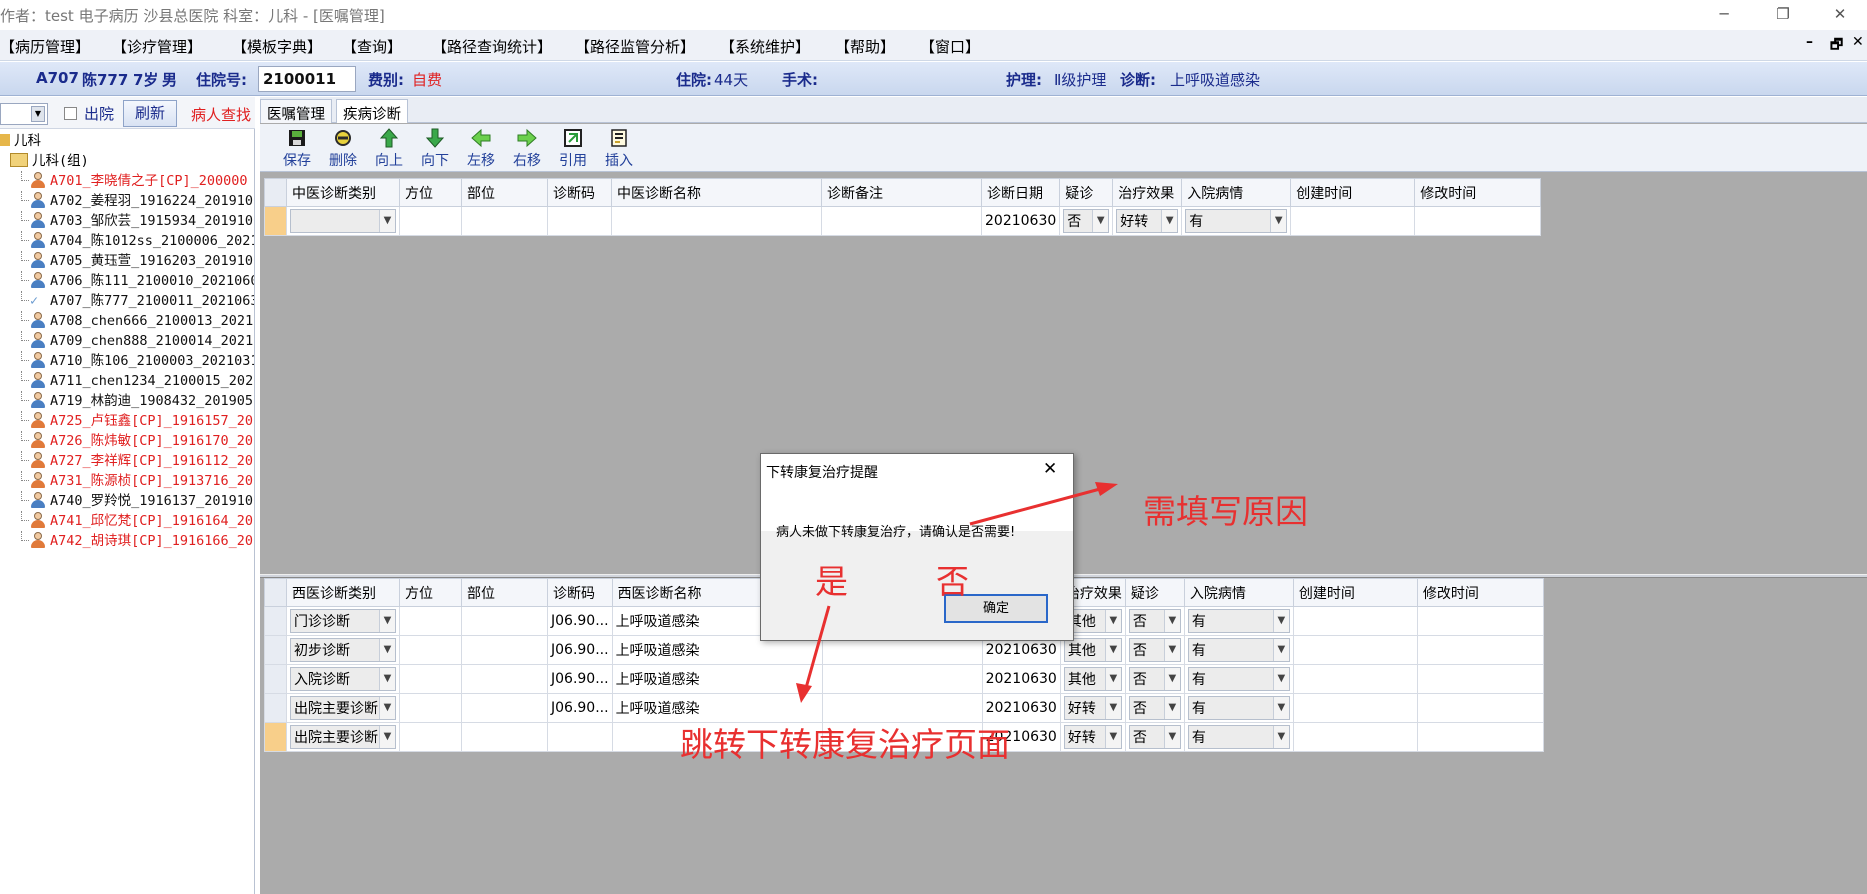 The image size is (1867, 894). Describe the element at coordinates (127, 221) in the screenshot. I see `patient-tree-item: A703_邹欣芸_1915934_201910` at that location.